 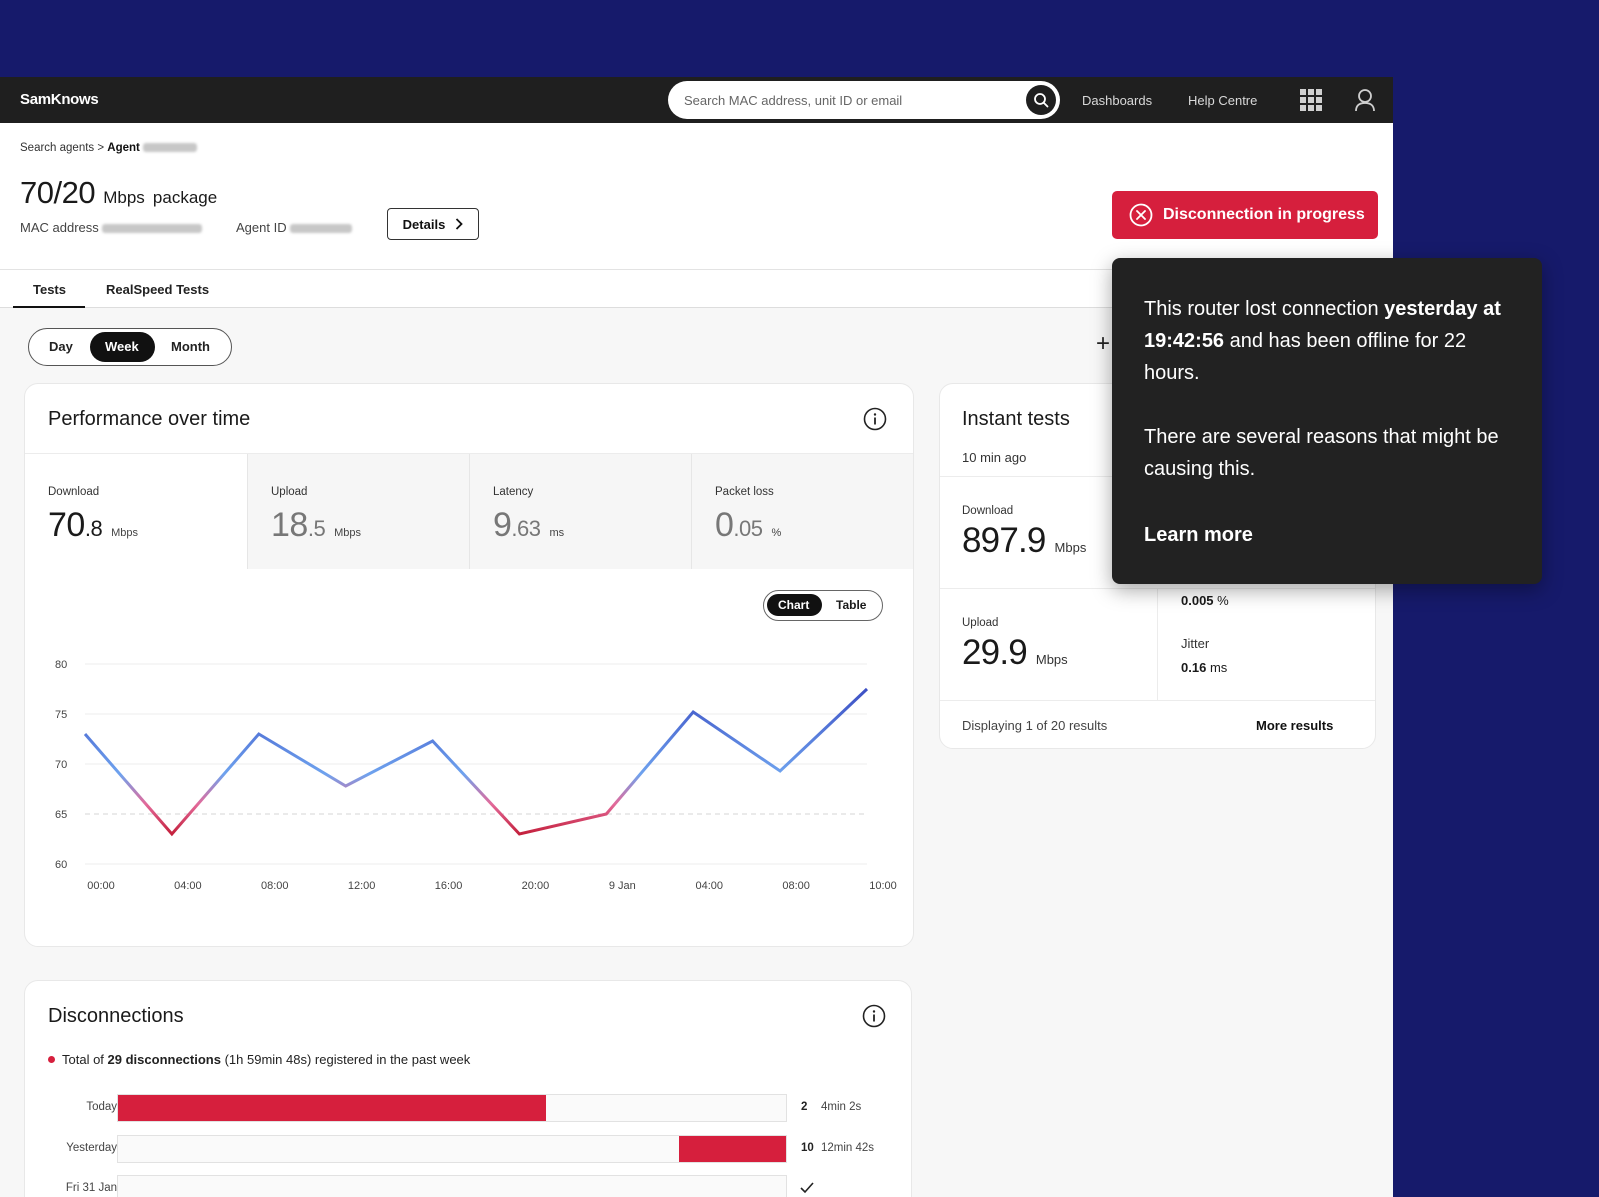 I want to click on metric-upload: Upload 18.5 Mbps, so click(x=358, y=511).